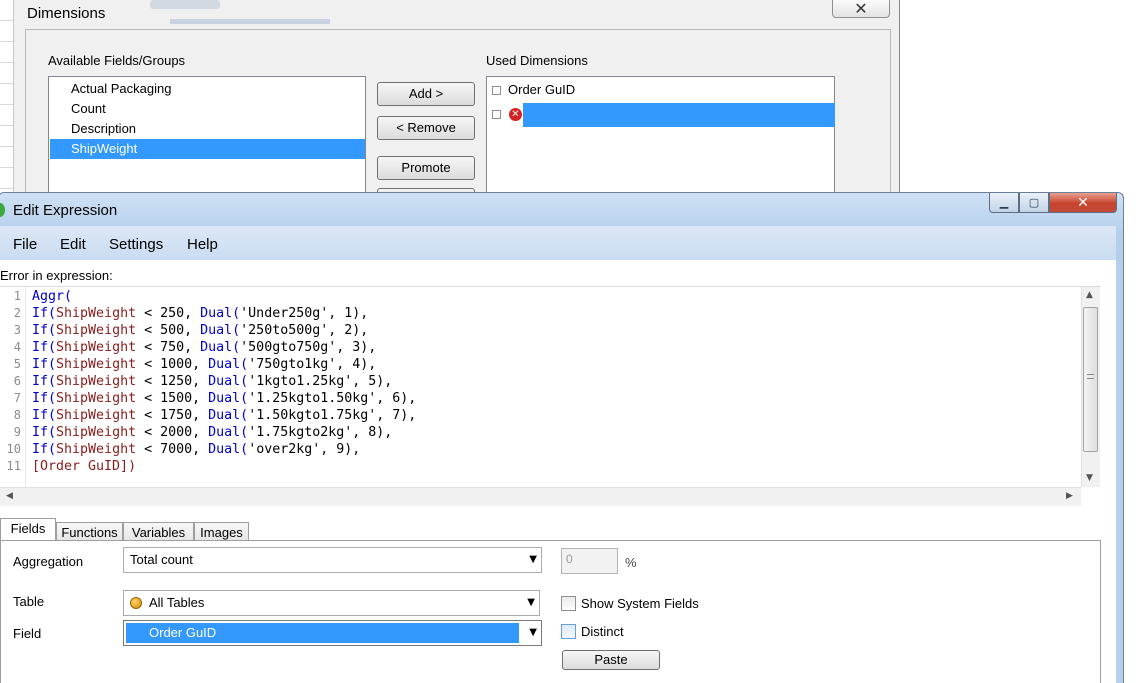 This screenshot has width=1142, height=683. What do you see at coordinates (136, 603) in the screenshot?
I see `table-icon` at bounding box center [136, 603].